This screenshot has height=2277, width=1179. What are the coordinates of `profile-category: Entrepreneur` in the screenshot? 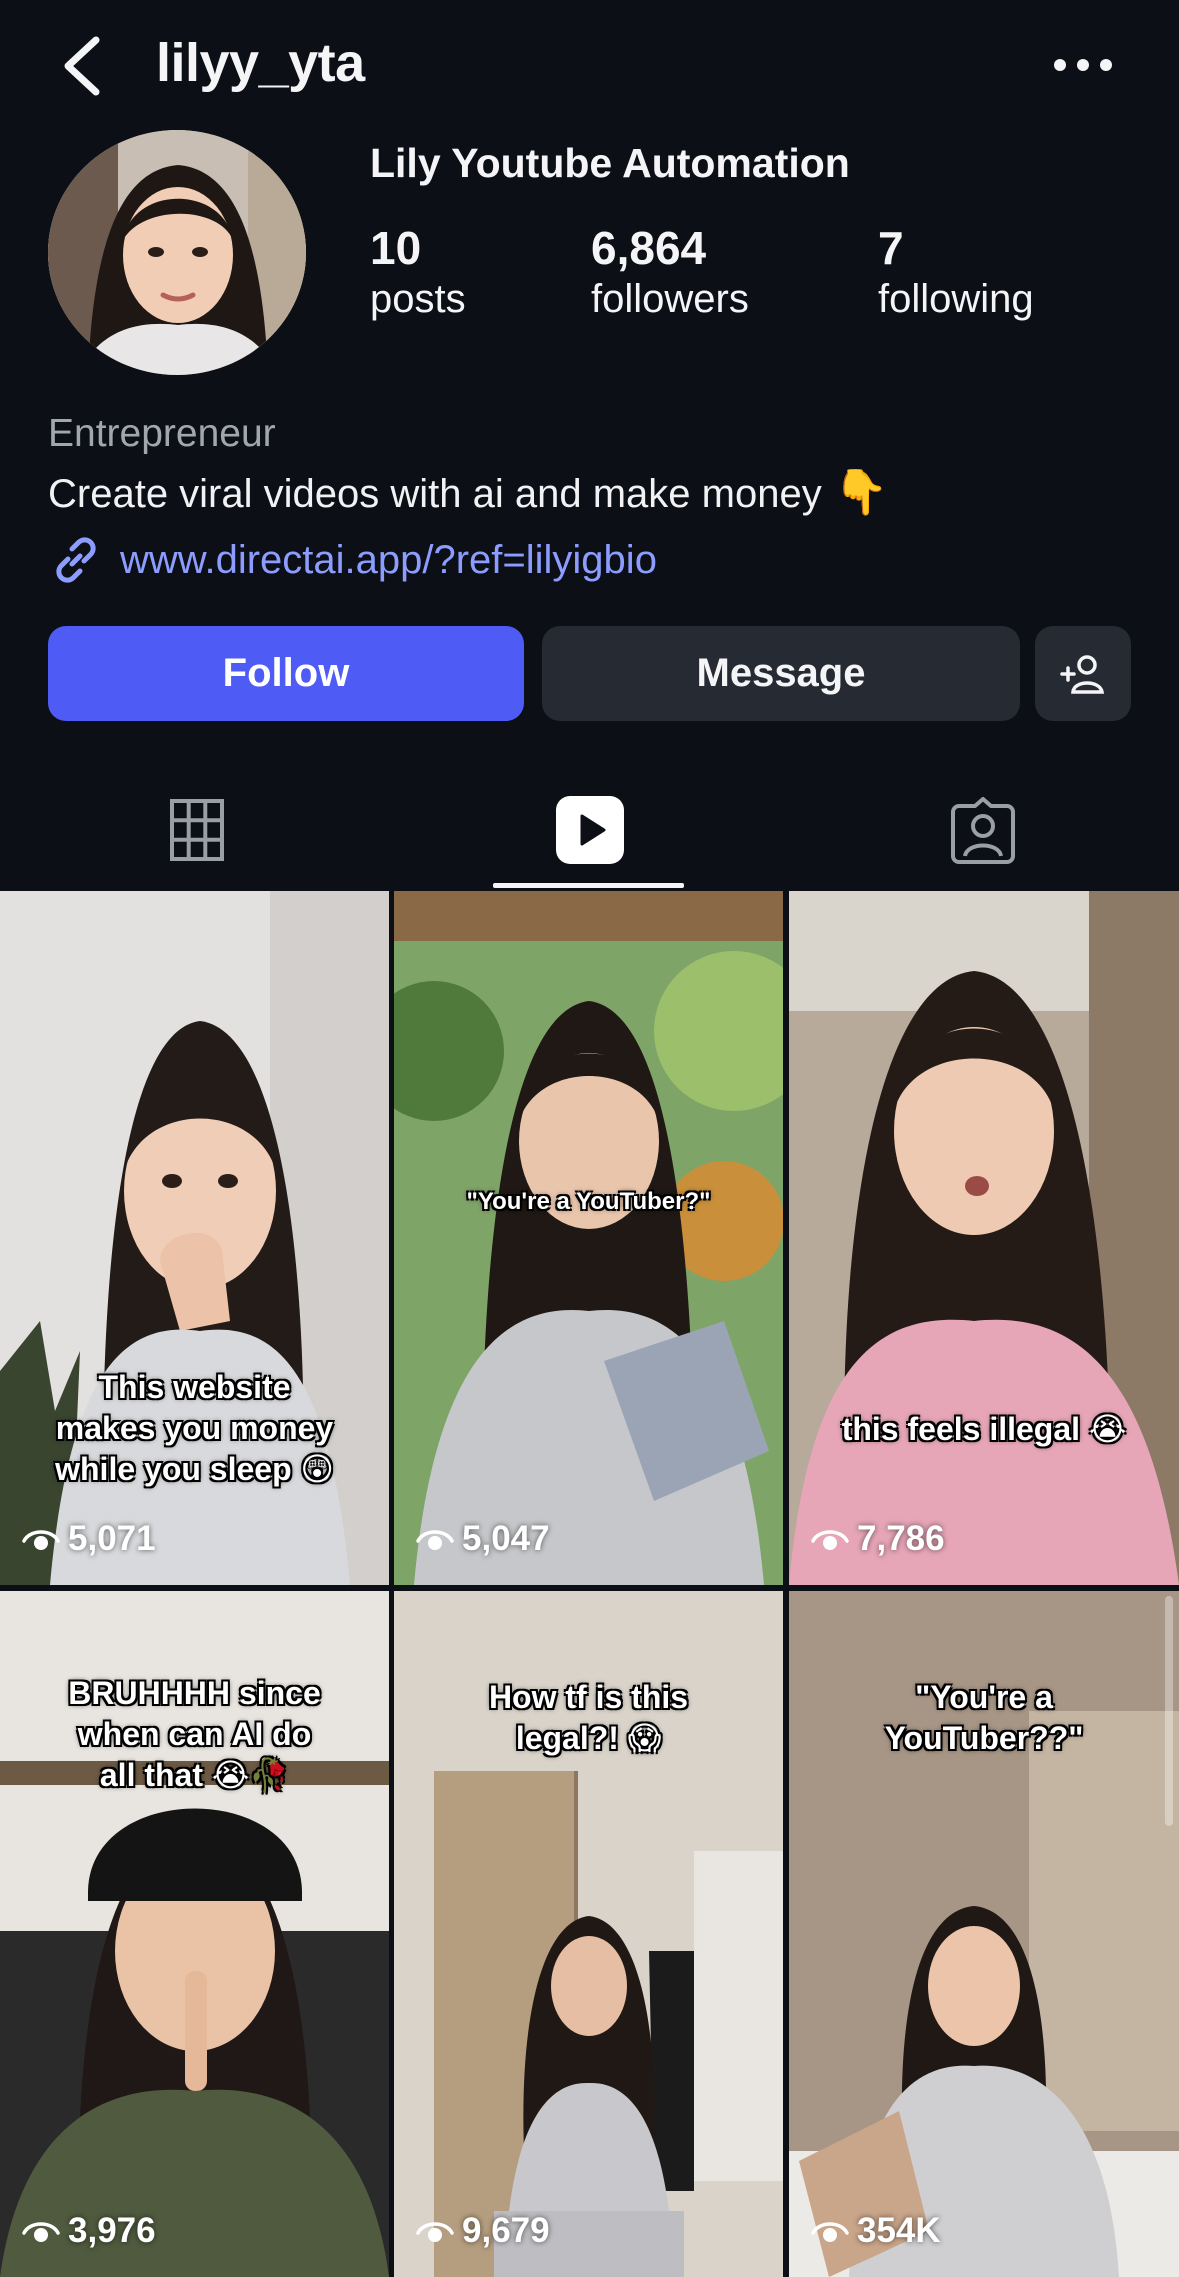 It's located at (162, 433).